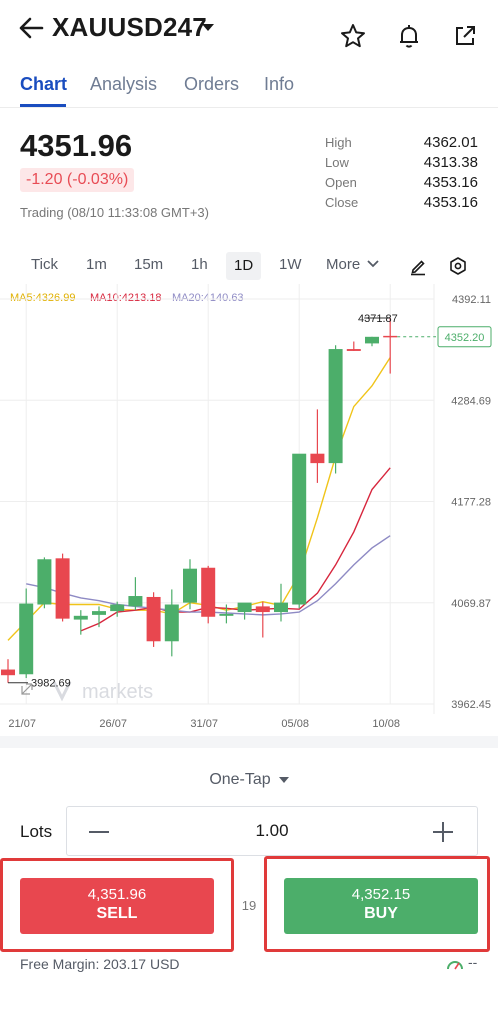  I want to click on ma-line-ma10, so click(235, 549).